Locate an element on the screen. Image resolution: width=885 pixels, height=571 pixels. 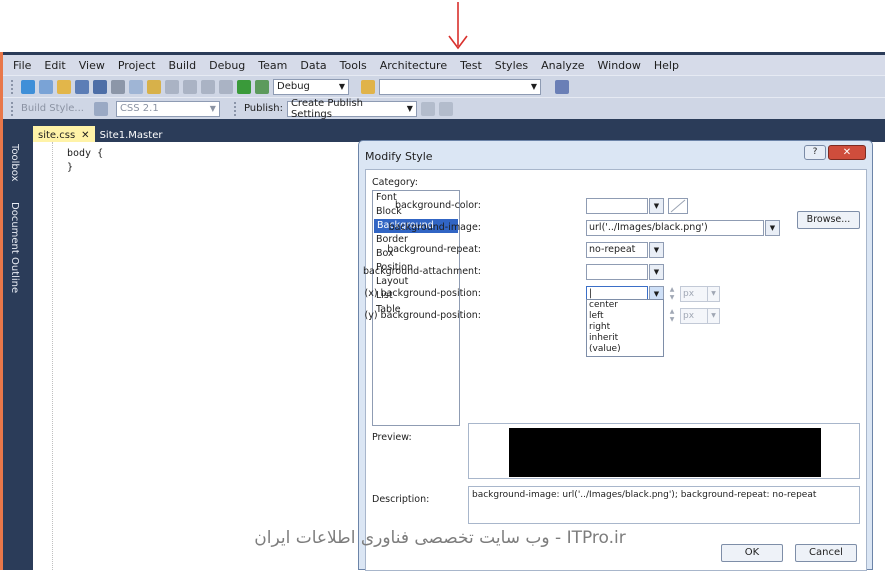
close-icon: ✕ is located at coordinates (85, 135).